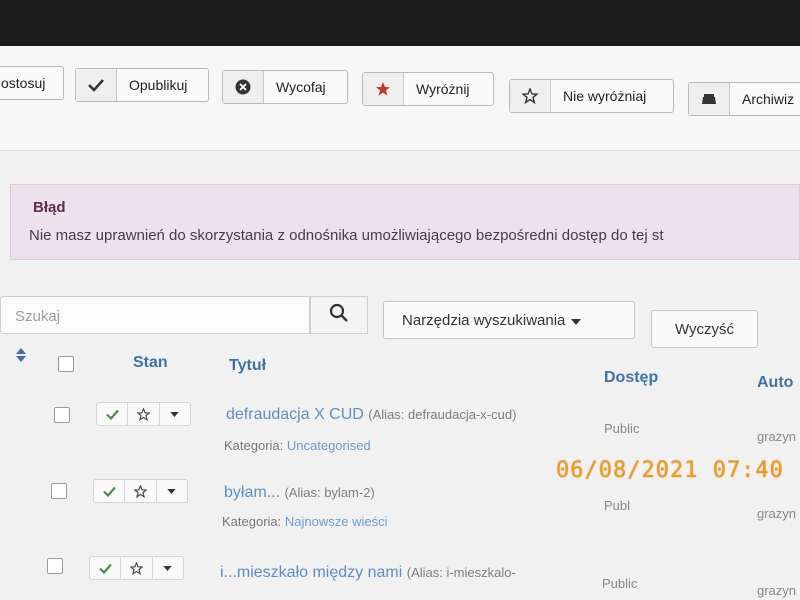 This screenshot has width=800, height=600. What do you see at coordinates (617, 505) in the screenshot?
I see `access-cell: Publ` at bounding box center [617, 505].